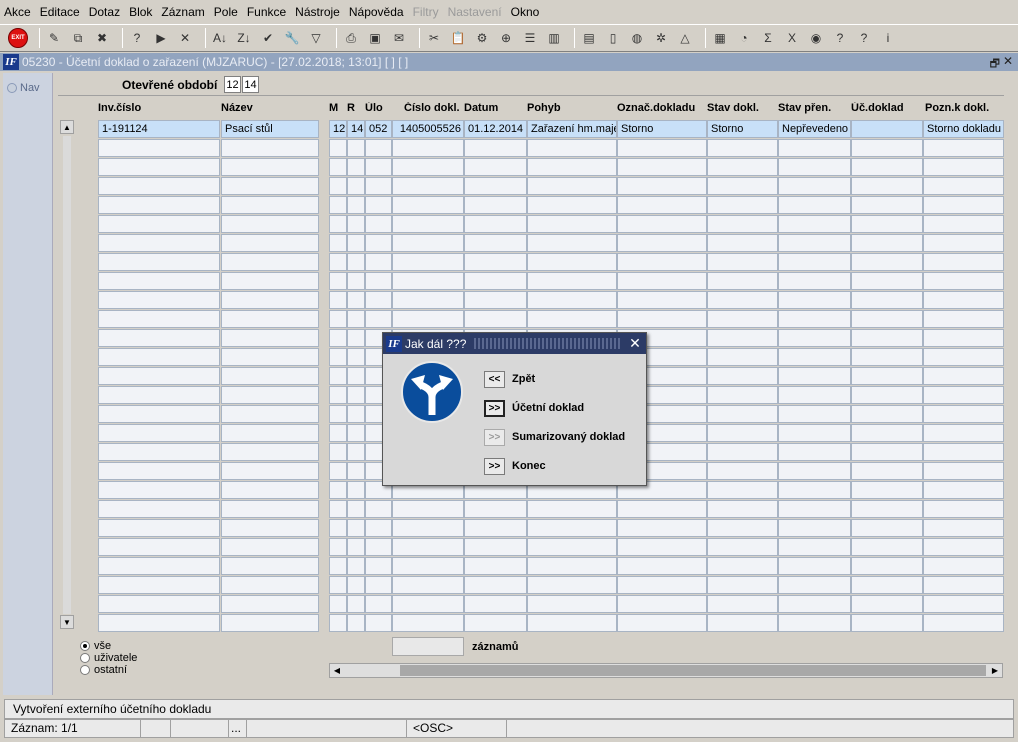  Describe the element at coordinates (266, 12) in the screenshot. I see `menu-item-6: Funkce` at that location.